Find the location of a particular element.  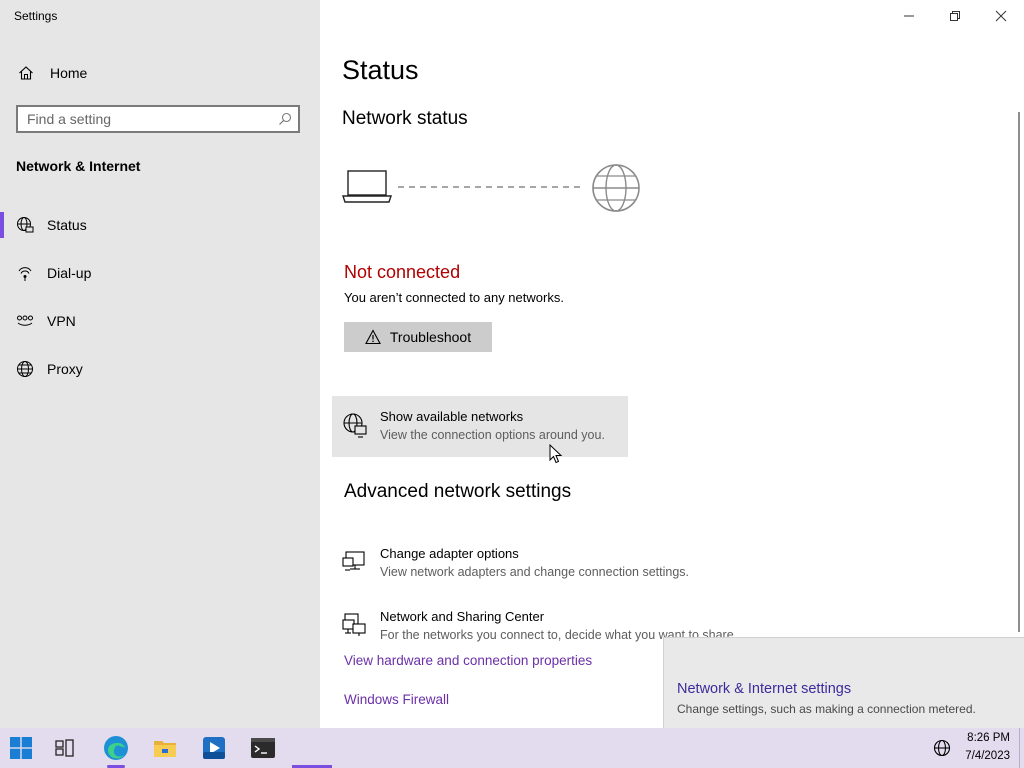

taskbar: 8:26 PM 7/4/2023 is located at coordinates (512, 748).